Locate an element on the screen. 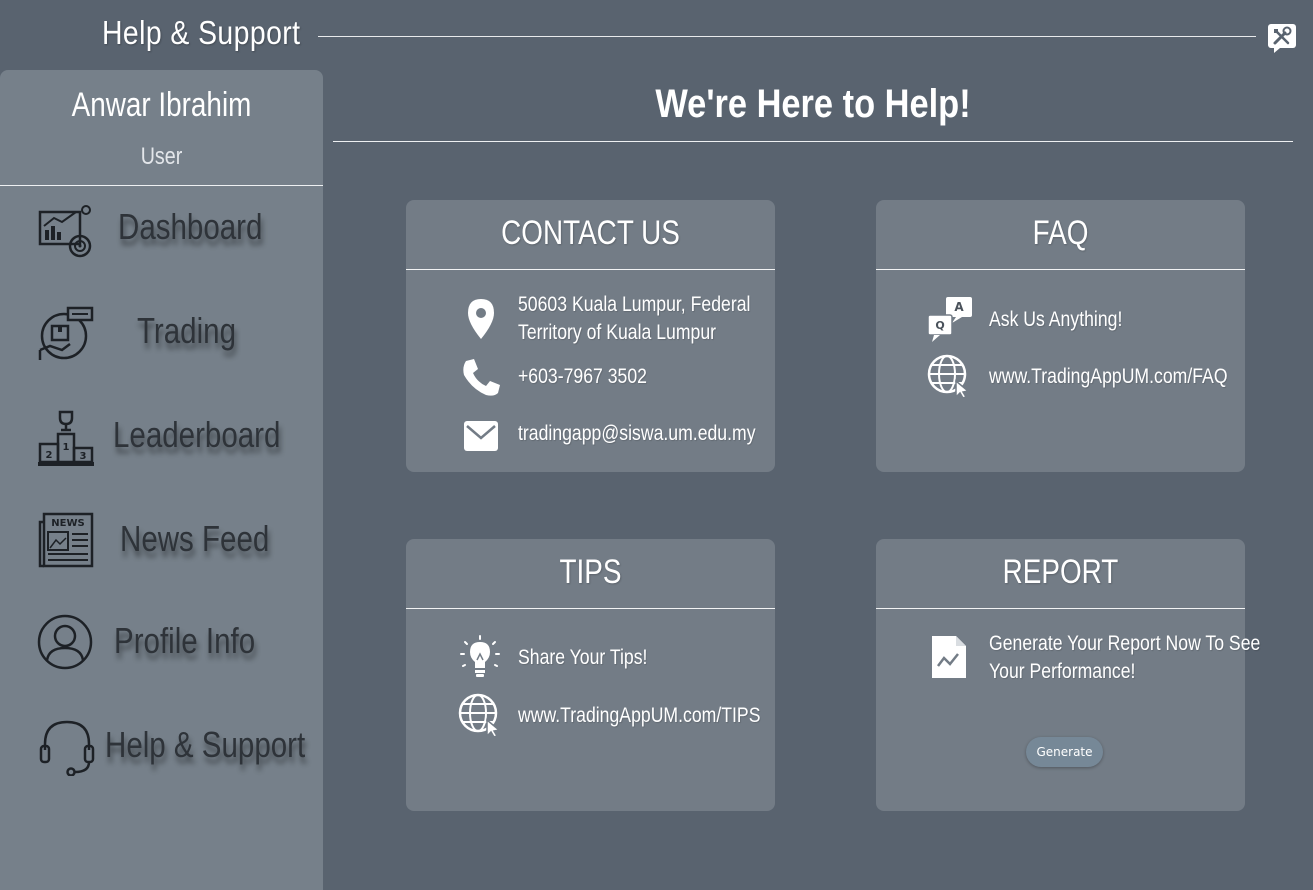 The height and width of the screenshot is (890, 1313). card-title: TIPS is located at coordinates (590, 572).